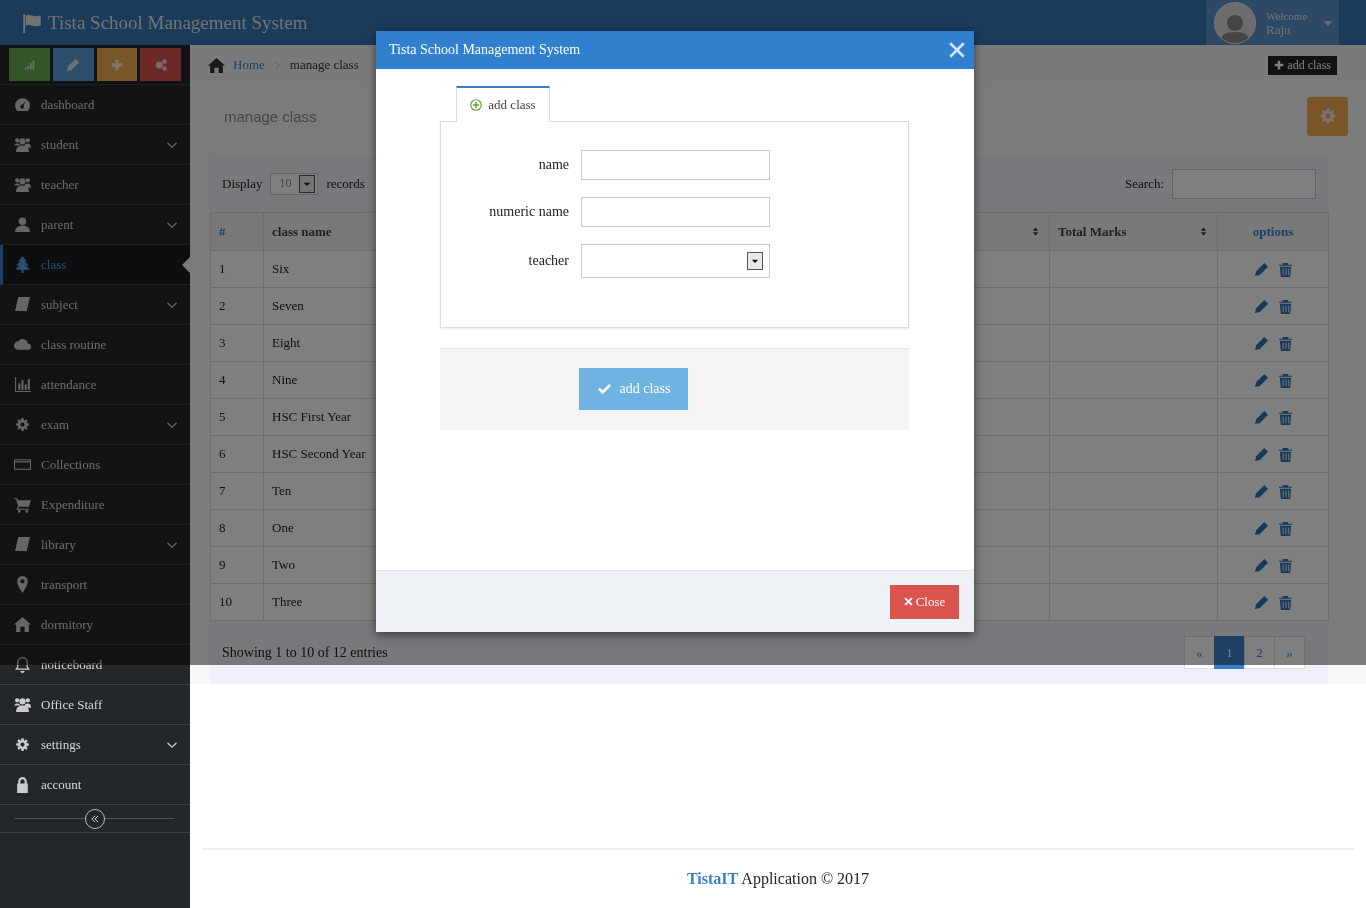 This screenshot has width=1366, height=908. Describe the element at coordinates (237, 454) in the screenshot. I see `table-cell: 6` at that location.